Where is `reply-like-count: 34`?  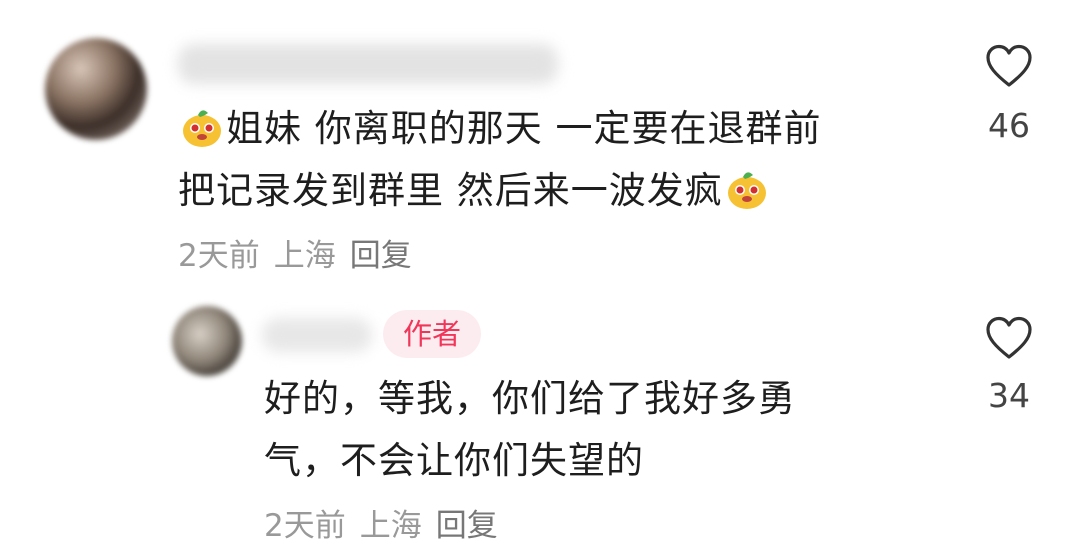 reply-like-count: 34 is located at coordinates (1009, 395).